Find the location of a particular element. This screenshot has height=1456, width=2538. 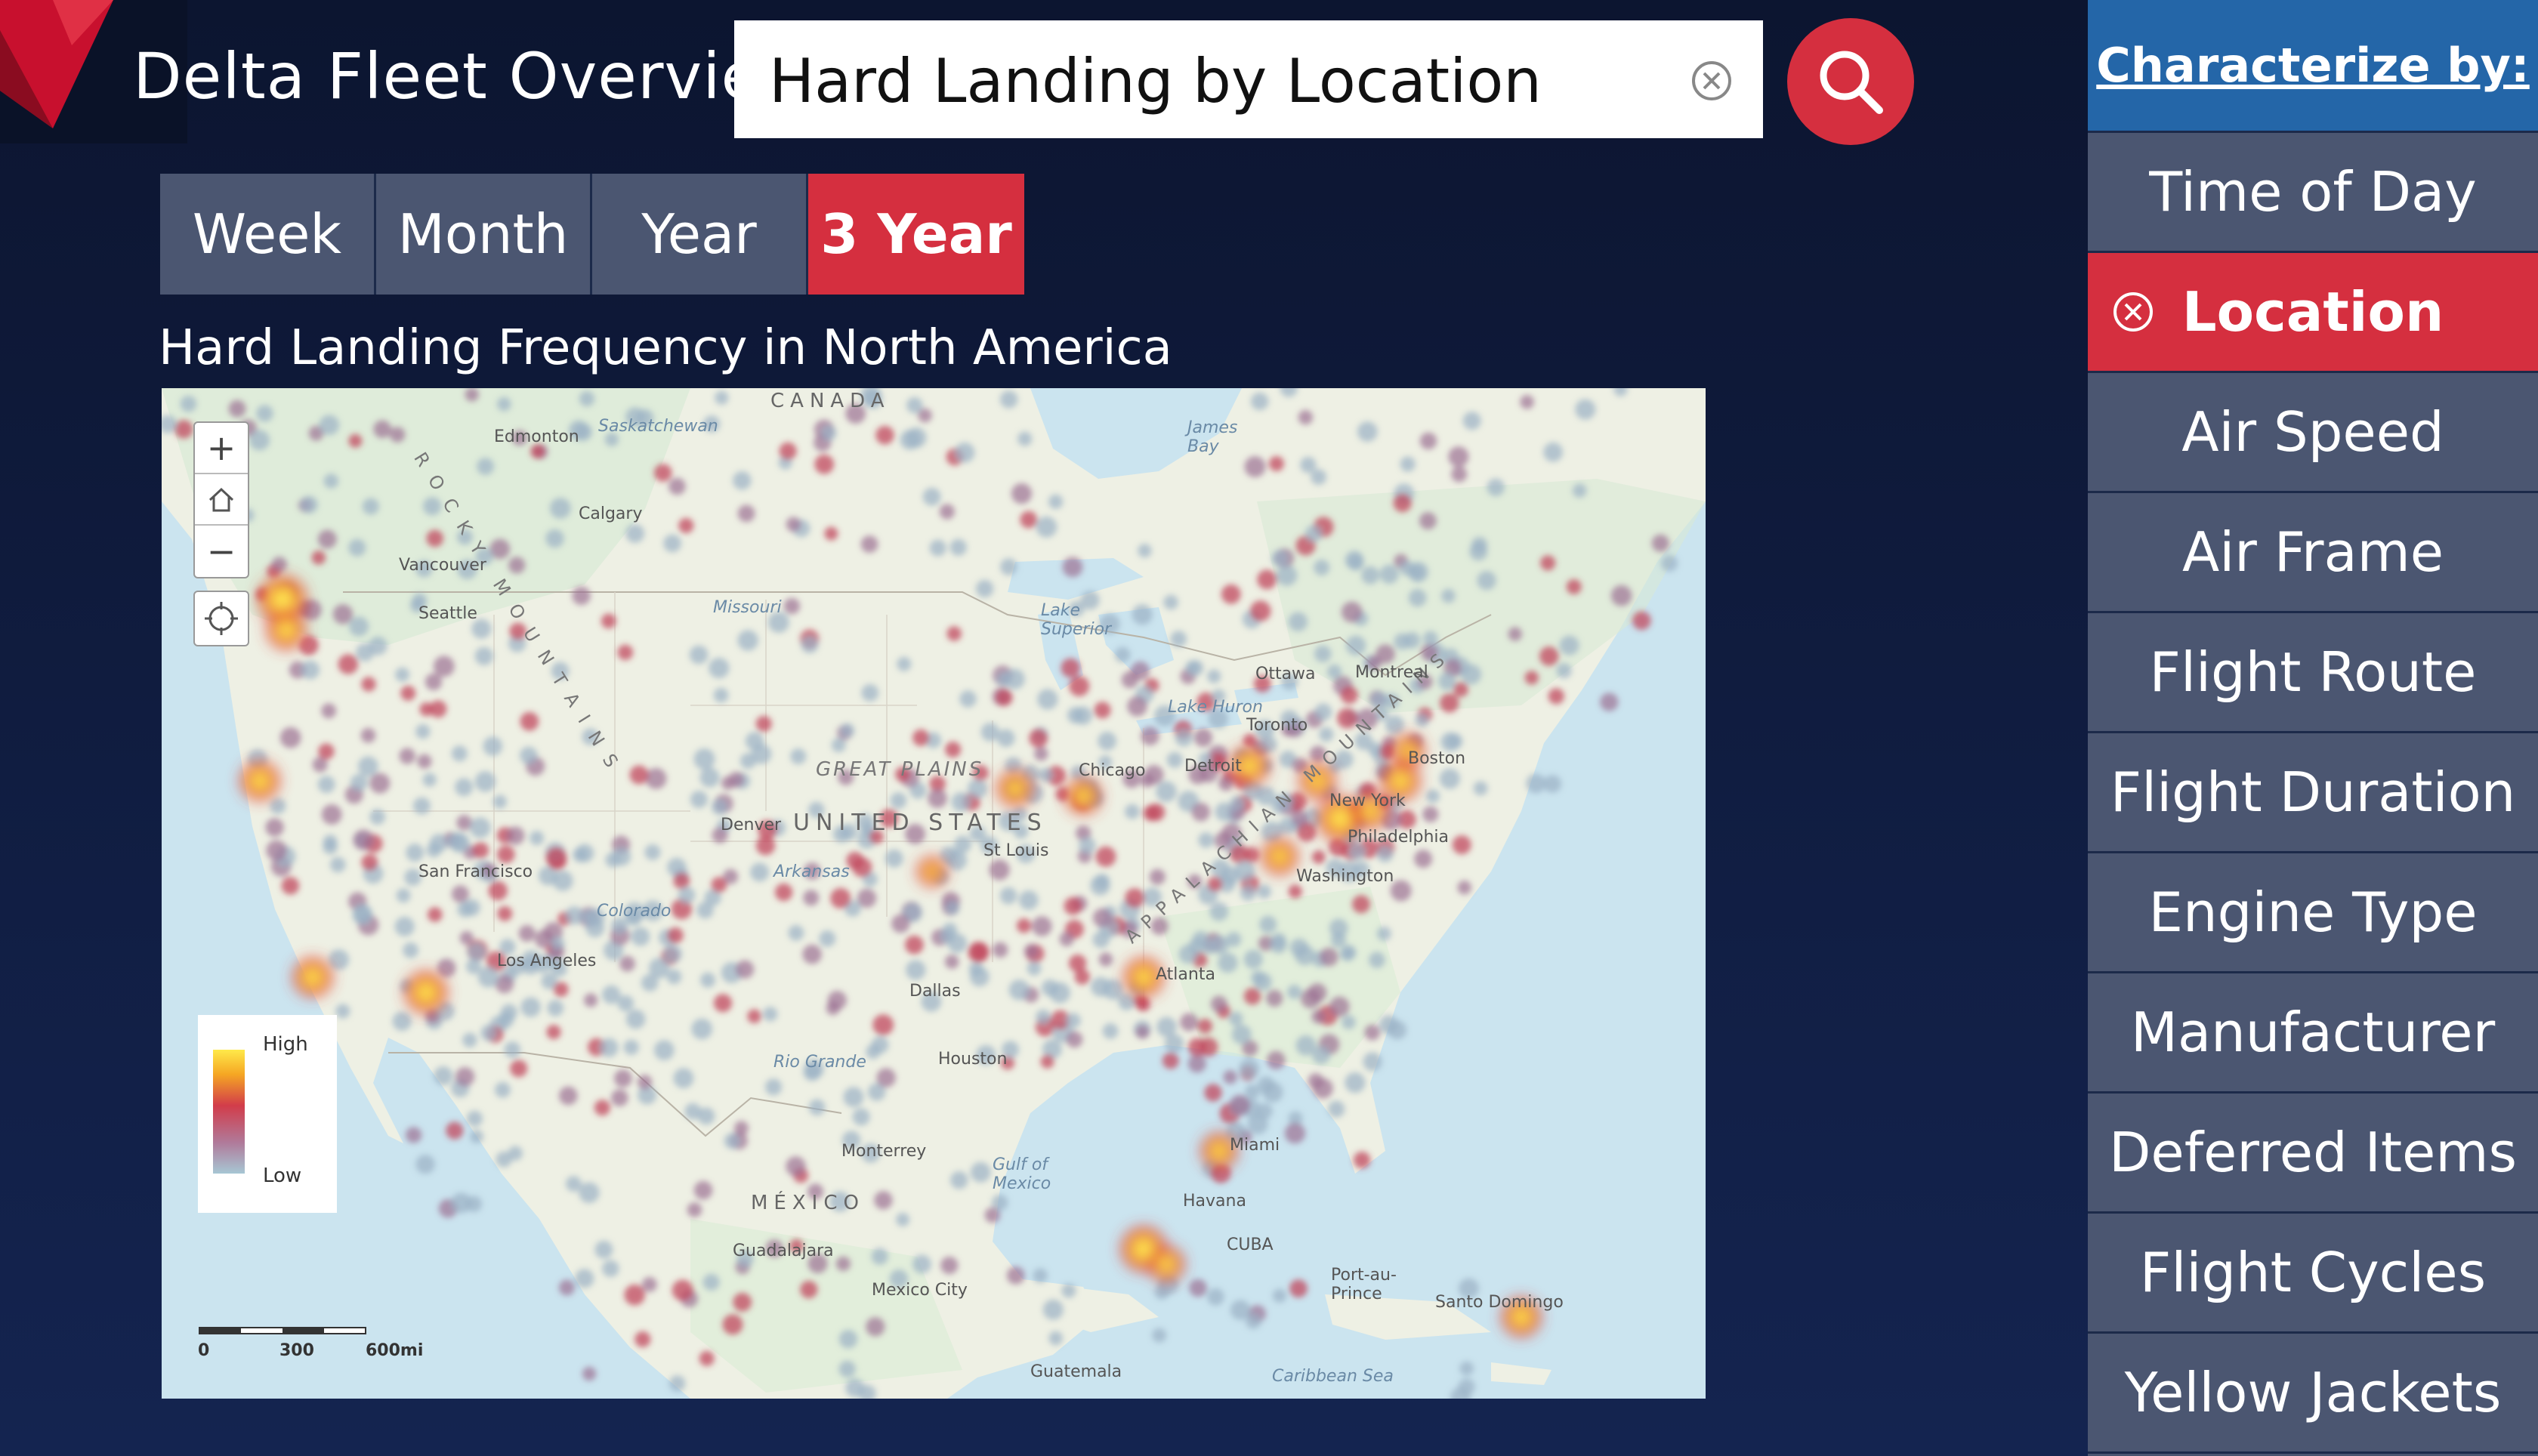

sidebar-item-yellow-jackets: Yellow Jackets is located at coordinates (2313, 1394).